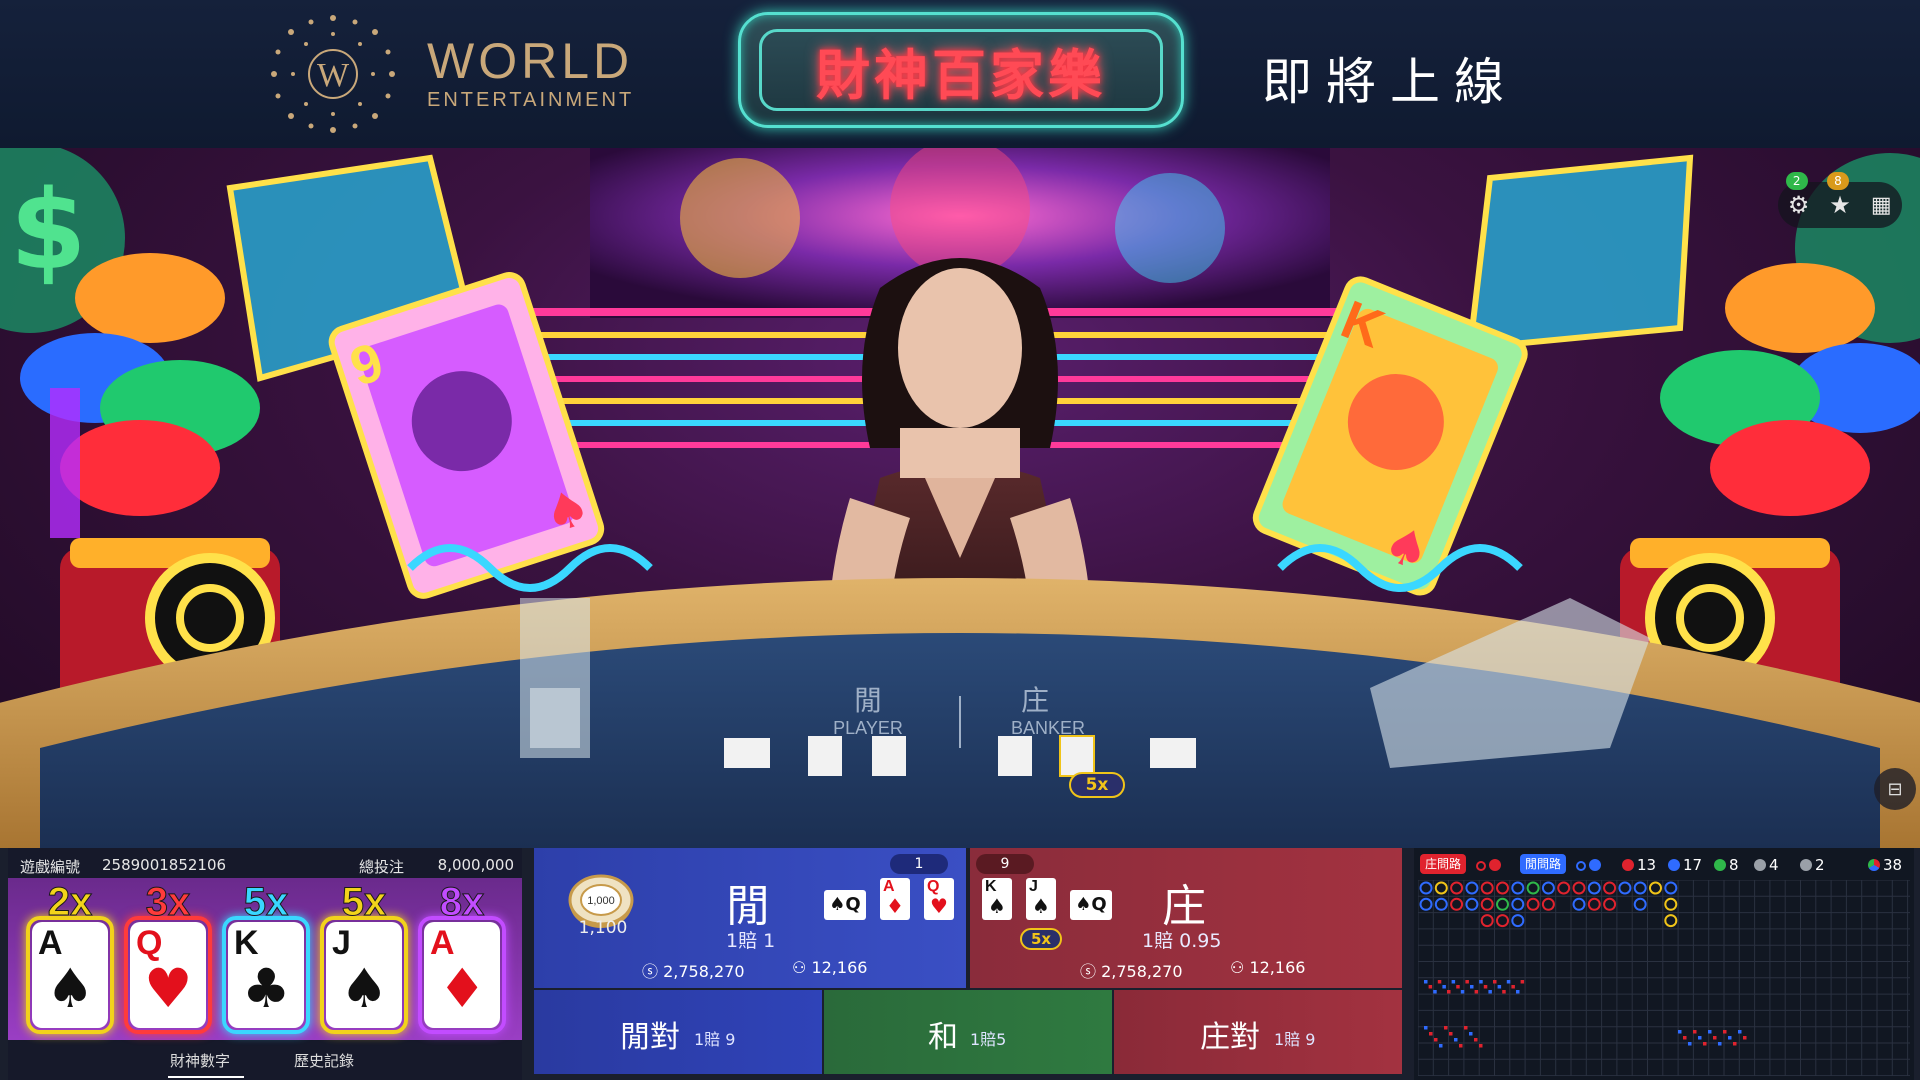  Describe the element at coordinates (997, 899) in the screenshot. I see `hand-card: K ♠` at that location.